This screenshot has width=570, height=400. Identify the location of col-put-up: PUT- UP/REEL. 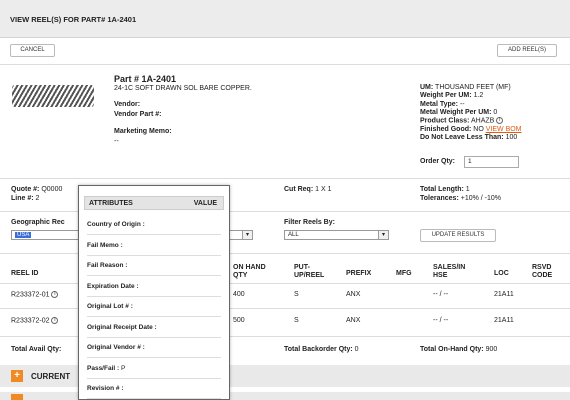
(309, 271).